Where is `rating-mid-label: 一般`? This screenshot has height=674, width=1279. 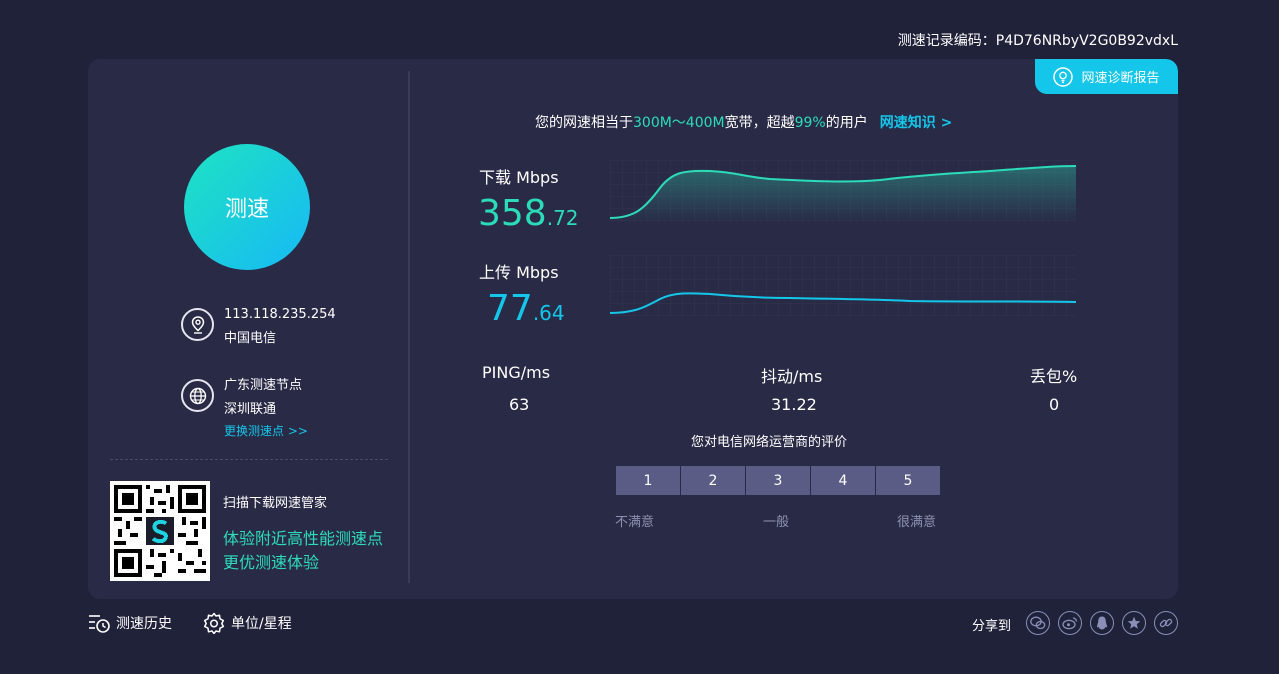
rating-mid-label: 一般 is located at coordinates (776, 522).